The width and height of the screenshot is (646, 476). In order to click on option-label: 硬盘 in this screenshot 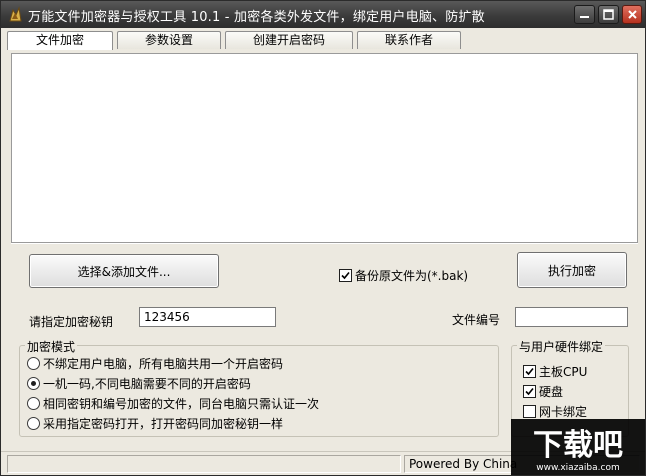, I will do `click(551, 392)`.